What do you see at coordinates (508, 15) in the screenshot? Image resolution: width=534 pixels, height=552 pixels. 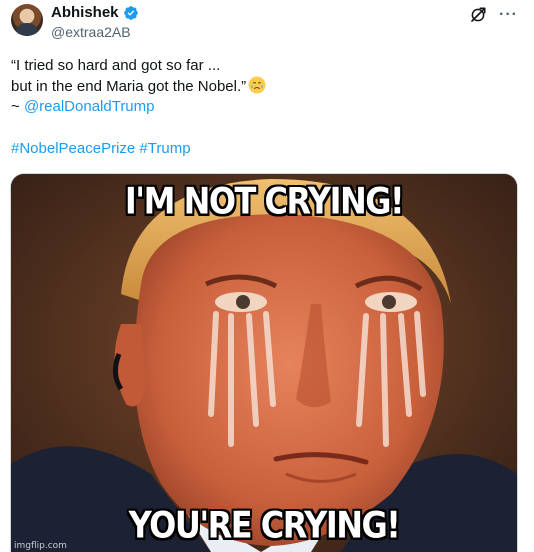 I see `more-options-icon: ···` at bounding box center [508, 15].